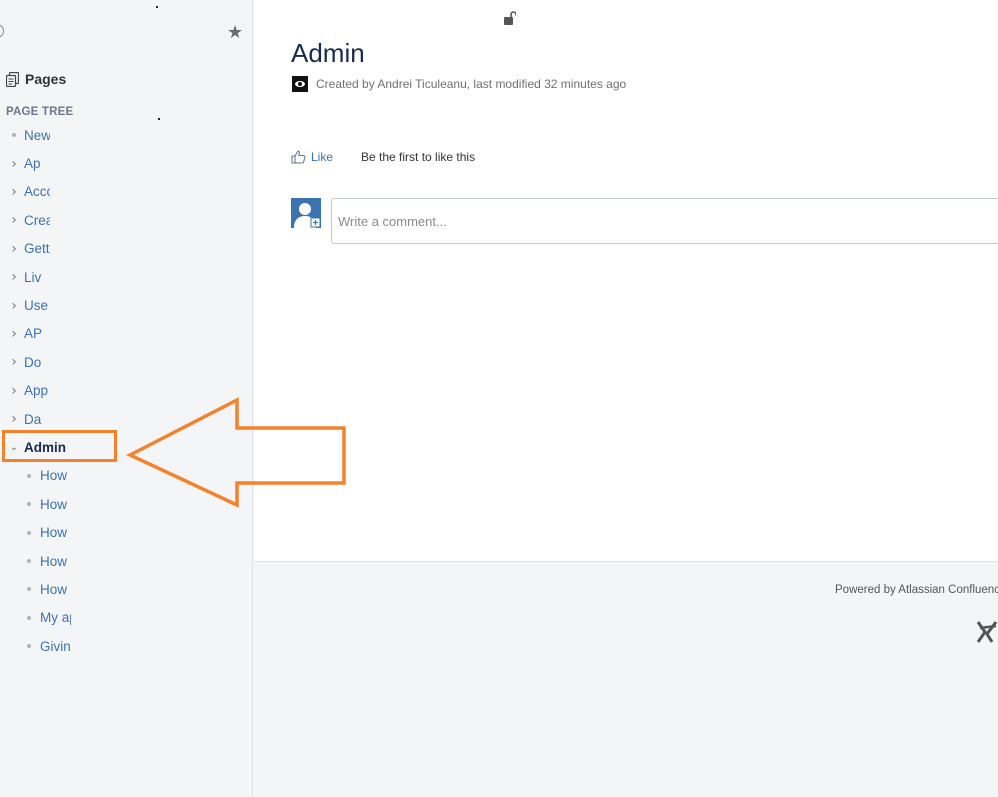 This screenshot has width=998, height=797. I want to click on tree-item: › App, so click(126, 391).